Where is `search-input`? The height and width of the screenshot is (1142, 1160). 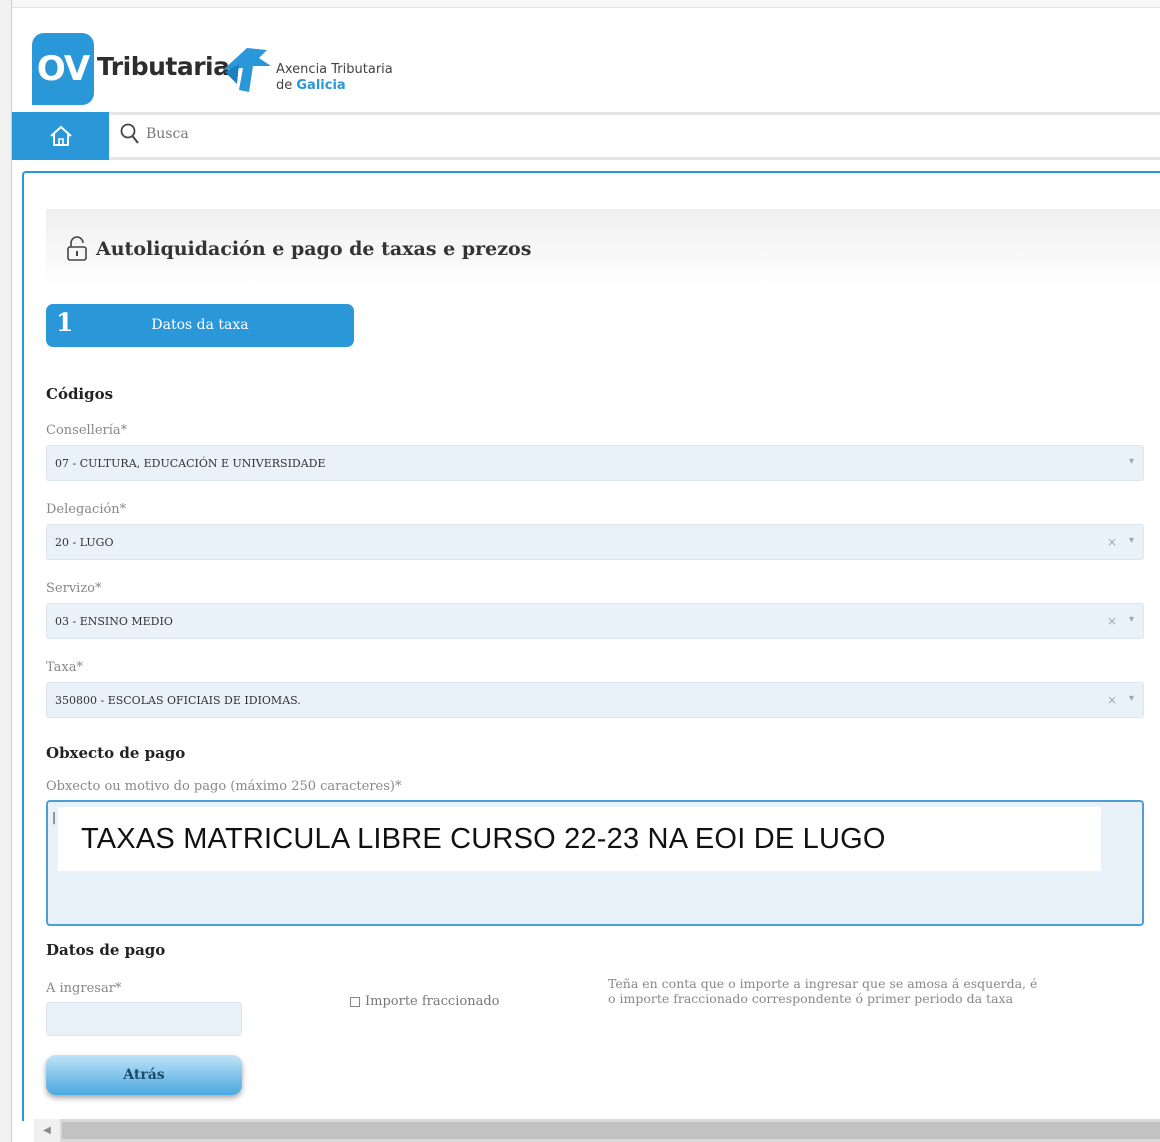
search-input is located at coordinates (286, 134).